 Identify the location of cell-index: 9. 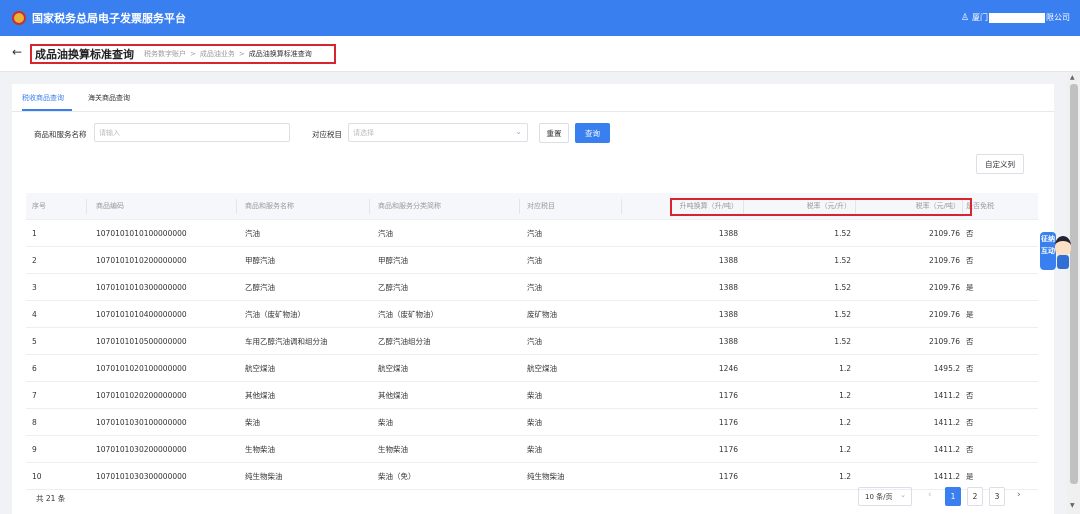
(34, 449).